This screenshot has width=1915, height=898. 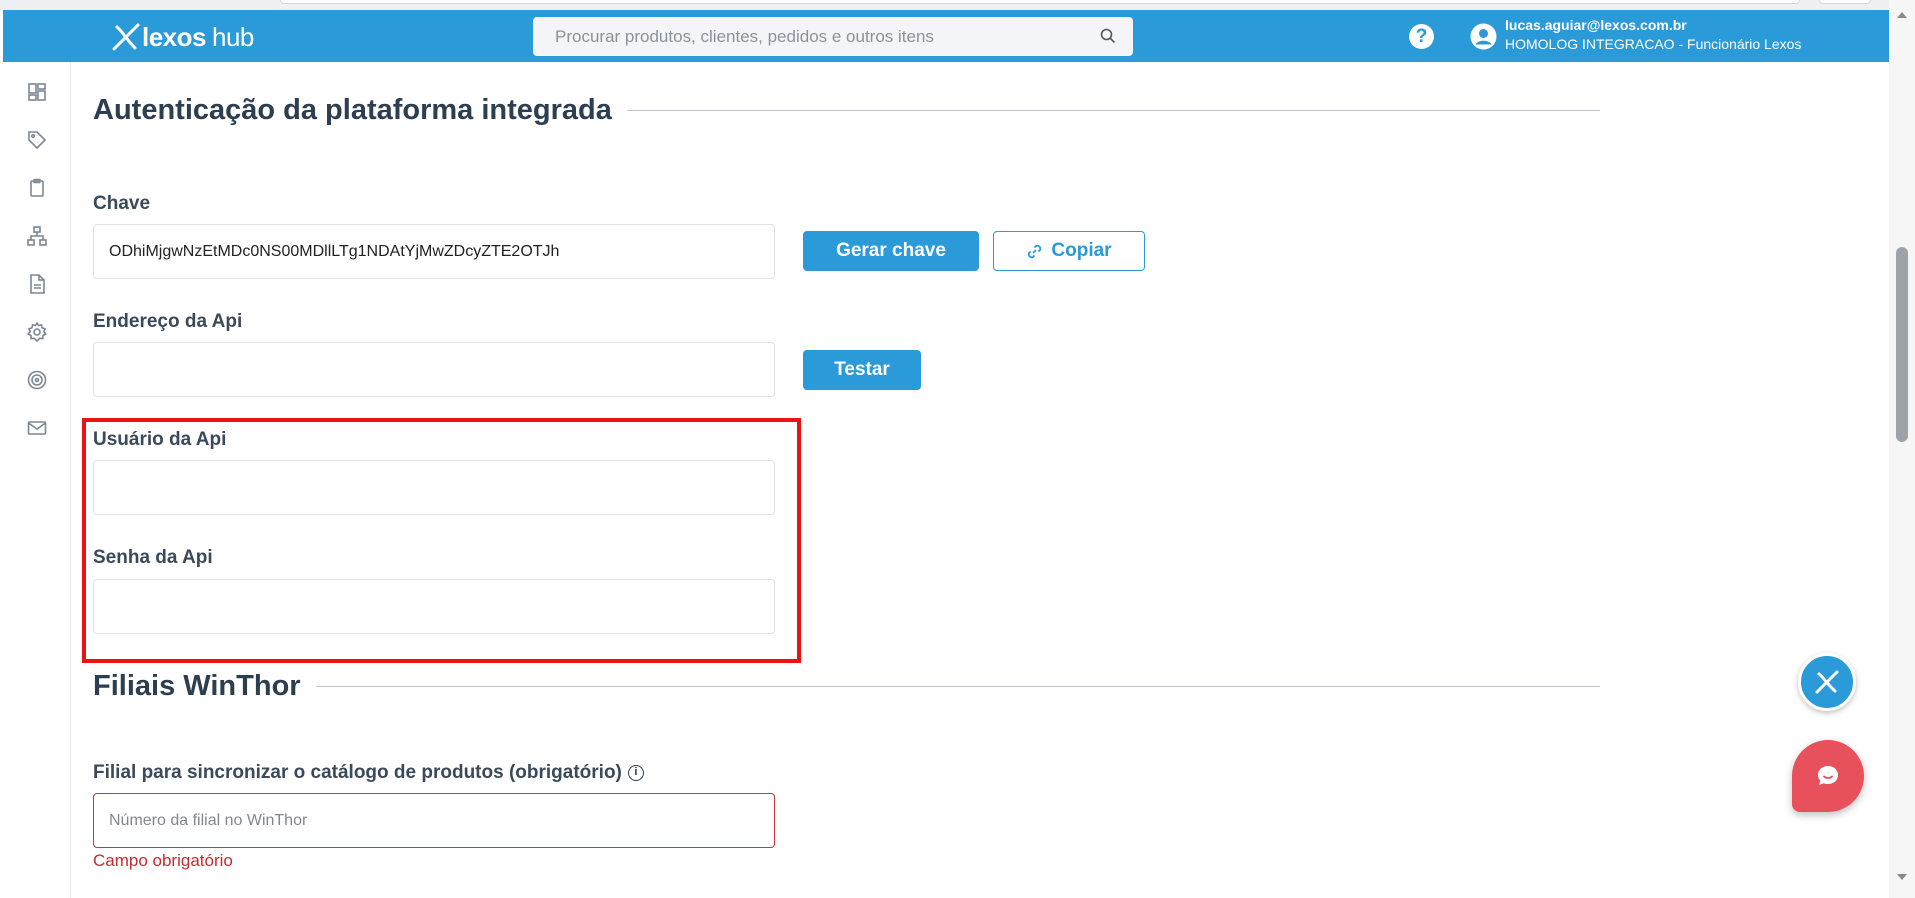 I want to click on test-button: Testar, so click(x=862, y=370).